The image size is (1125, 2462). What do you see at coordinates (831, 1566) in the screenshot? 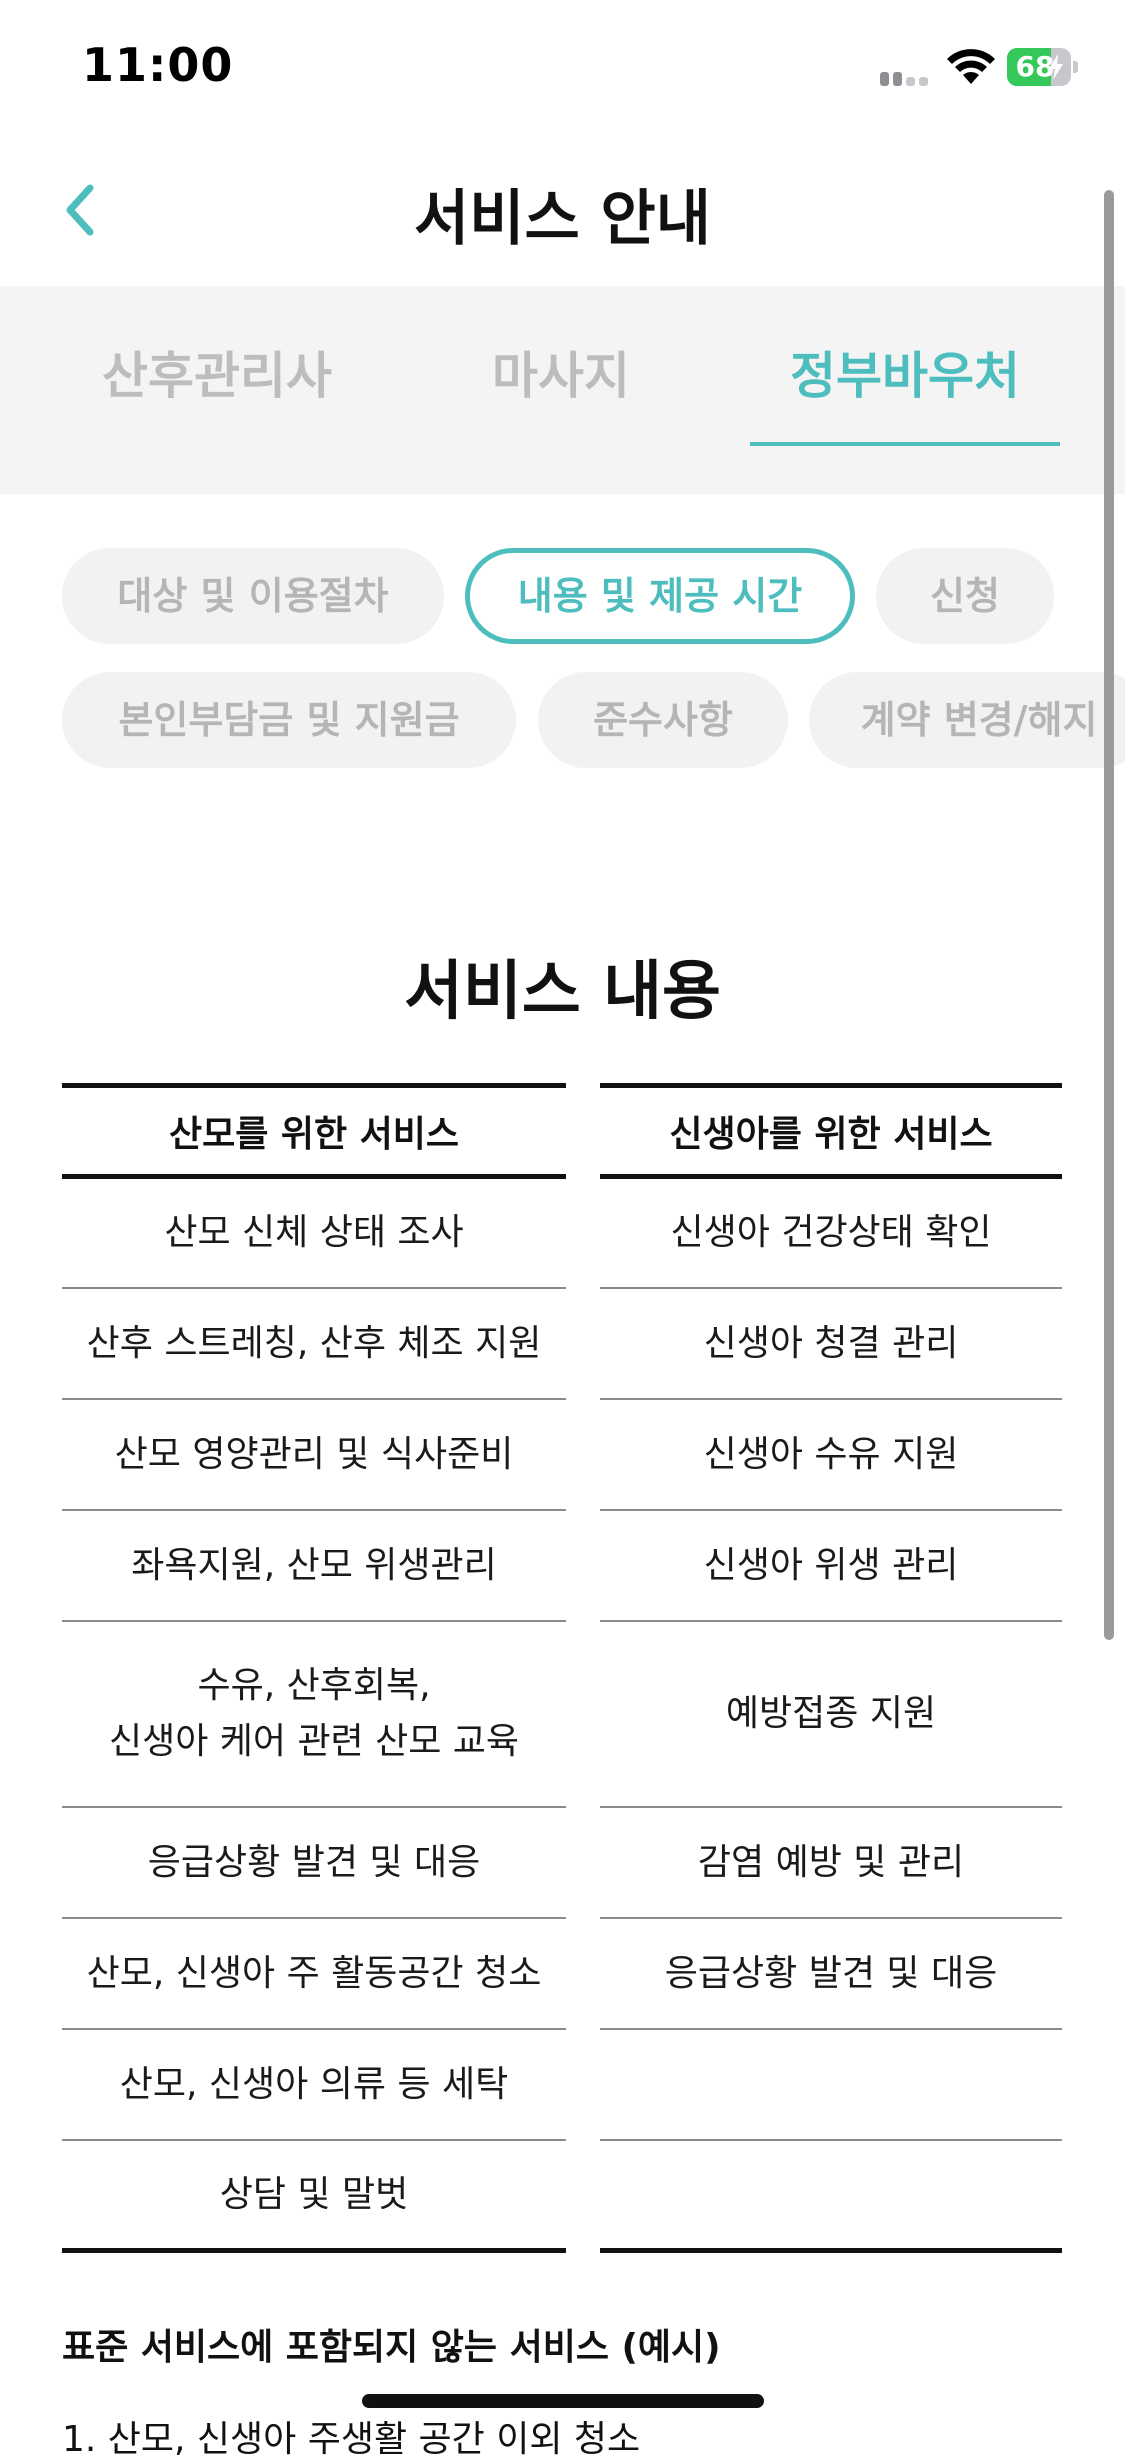
I see `table-cell: 신생아 위생 관리` at bounding box center [831, 1566].